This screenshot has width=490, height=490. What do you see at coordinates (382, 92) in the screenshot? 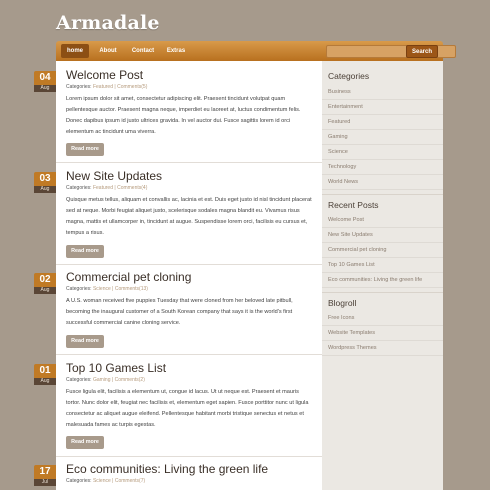
I see `sidebar-category-link: Business` at bounding box center [382, 92].